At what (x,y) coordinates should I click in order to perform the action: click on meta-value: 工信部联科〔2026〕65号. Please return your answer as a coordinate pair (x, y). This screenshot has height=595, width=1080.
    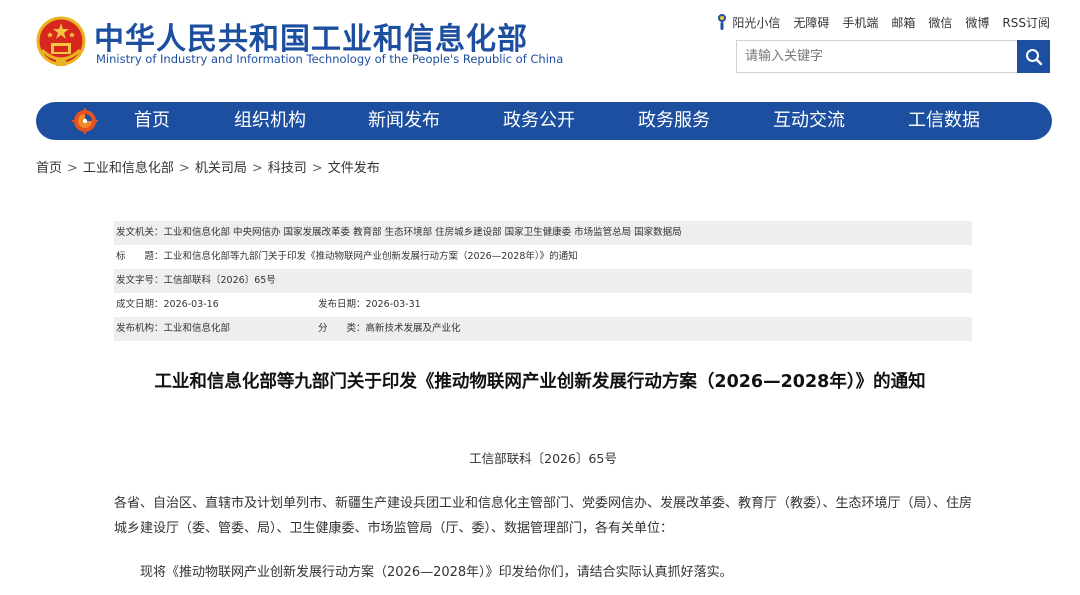
    Looking at the image, I should click on (219, 280).